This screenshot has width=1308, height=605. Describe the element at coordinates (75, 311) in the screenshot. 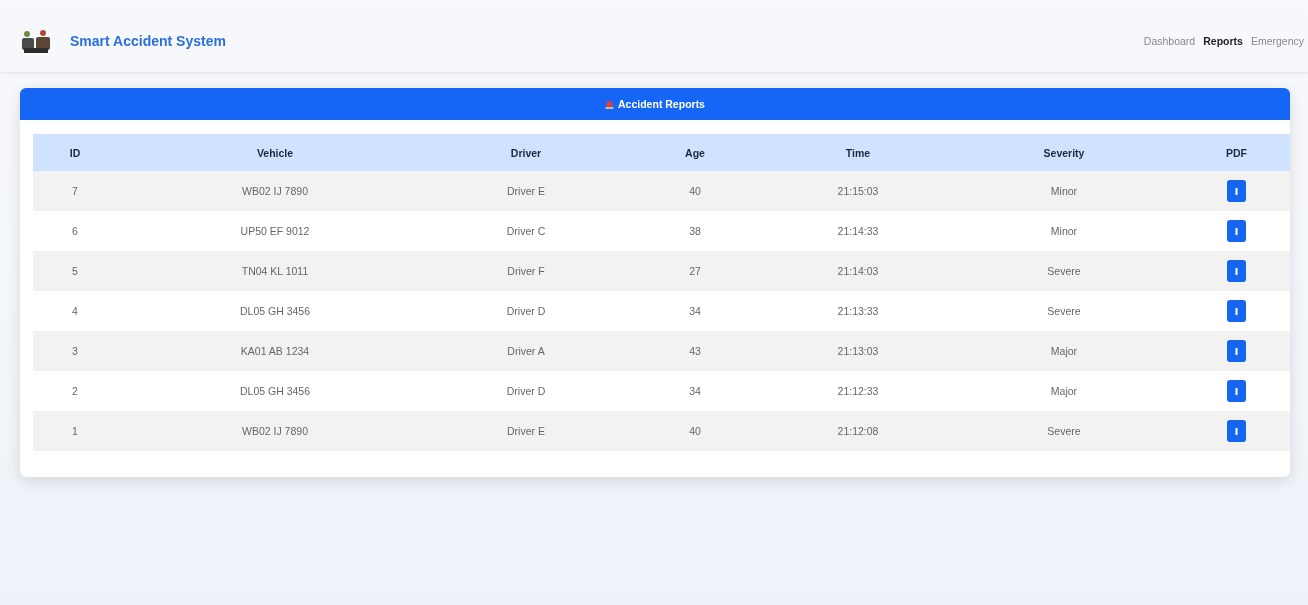

I see `table-cell: 4` at that location.